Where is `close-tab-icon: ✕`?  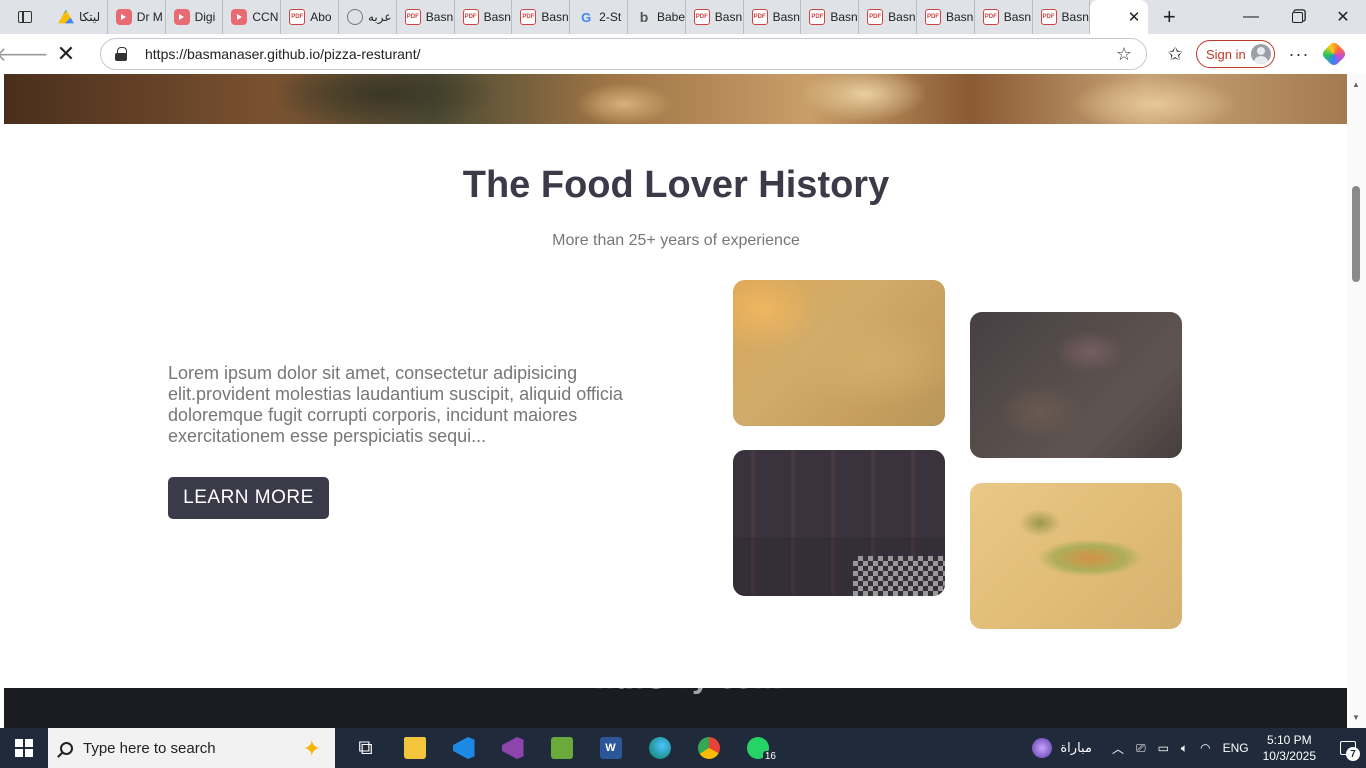 close-tab-icon: ✕ is located at coordinates (1134, 17).